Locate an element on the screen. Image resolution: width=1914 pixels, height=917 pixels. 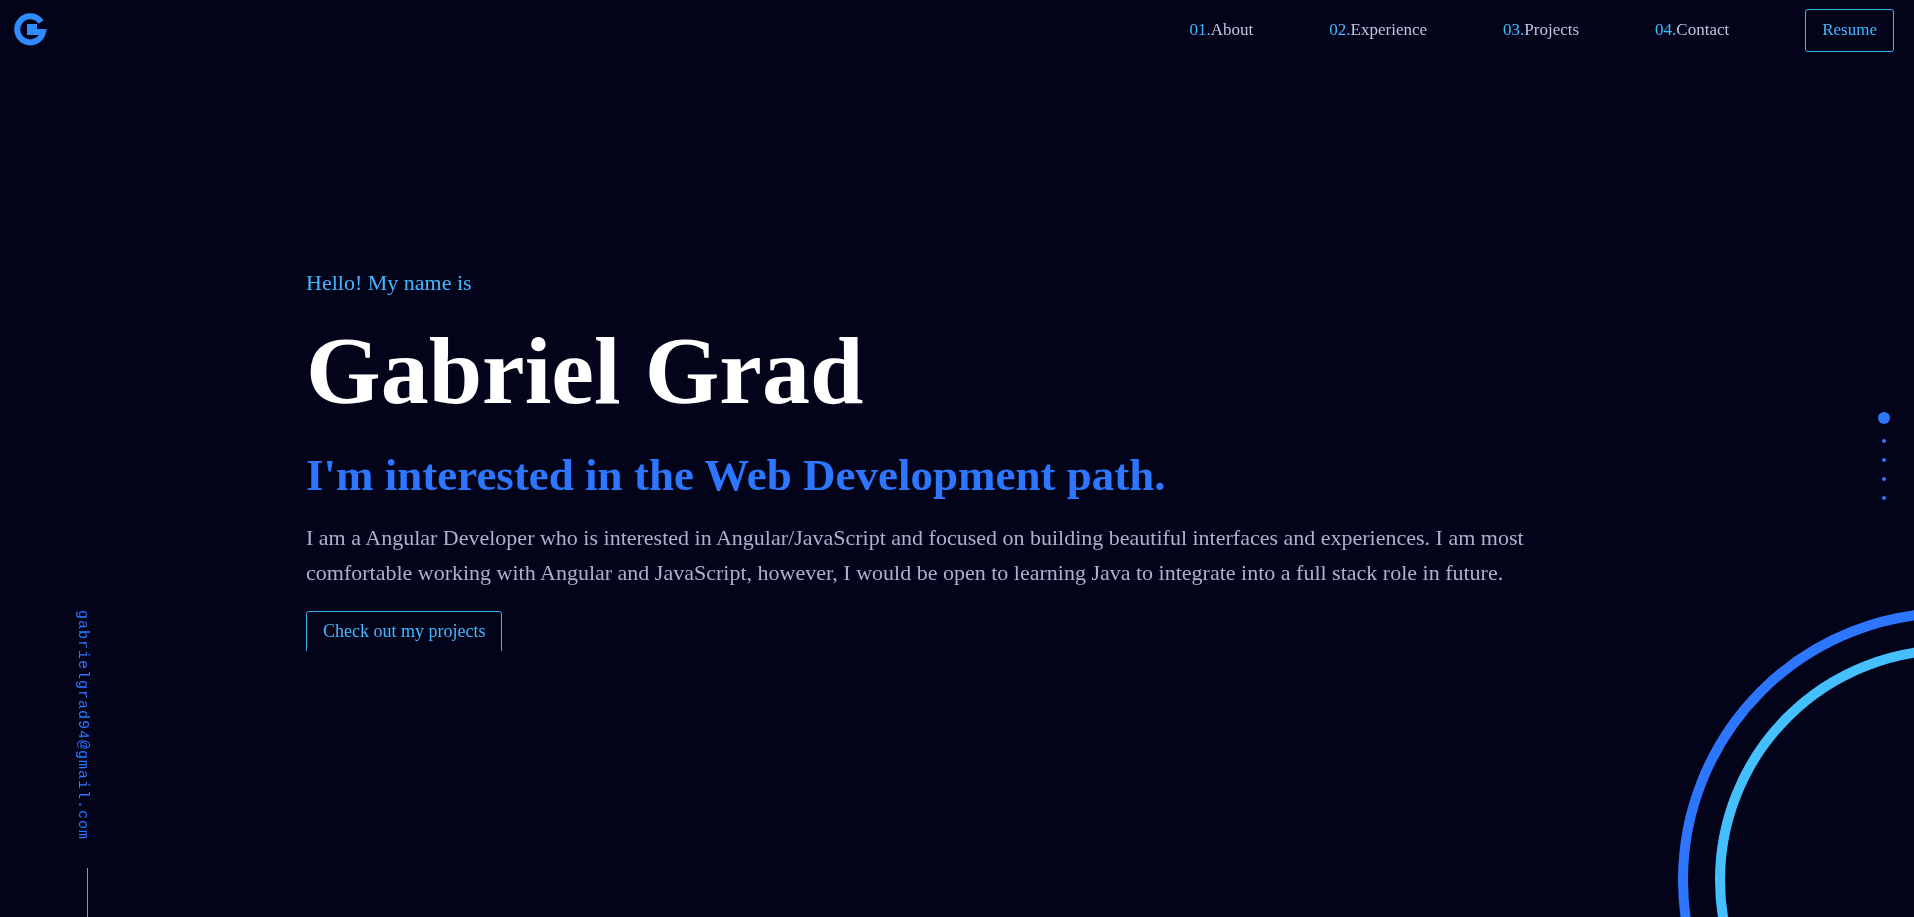
greeting-text: Hello! My name is is located at coordinates (389, 283).